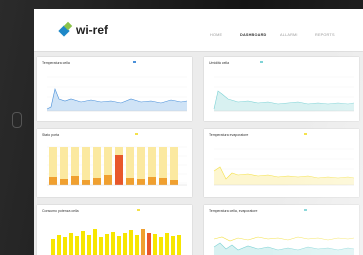 This screenshot has width=363, height=255. Describe the element at coordinates (219, 63) in the screenshot. I see `card-title: Umidità cella` at that location.